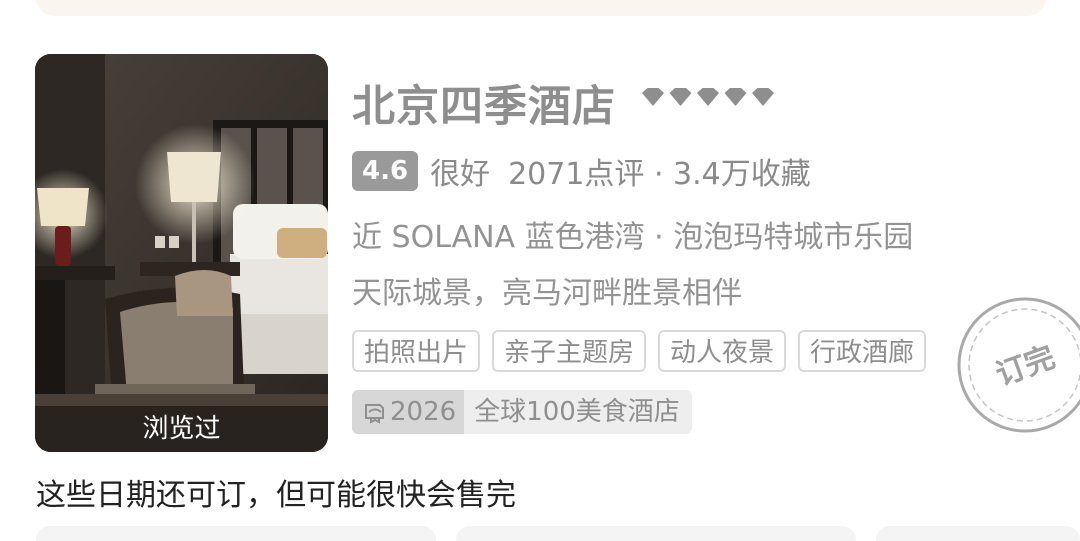  I want to click on award-year: 2026, so click(423, 412).